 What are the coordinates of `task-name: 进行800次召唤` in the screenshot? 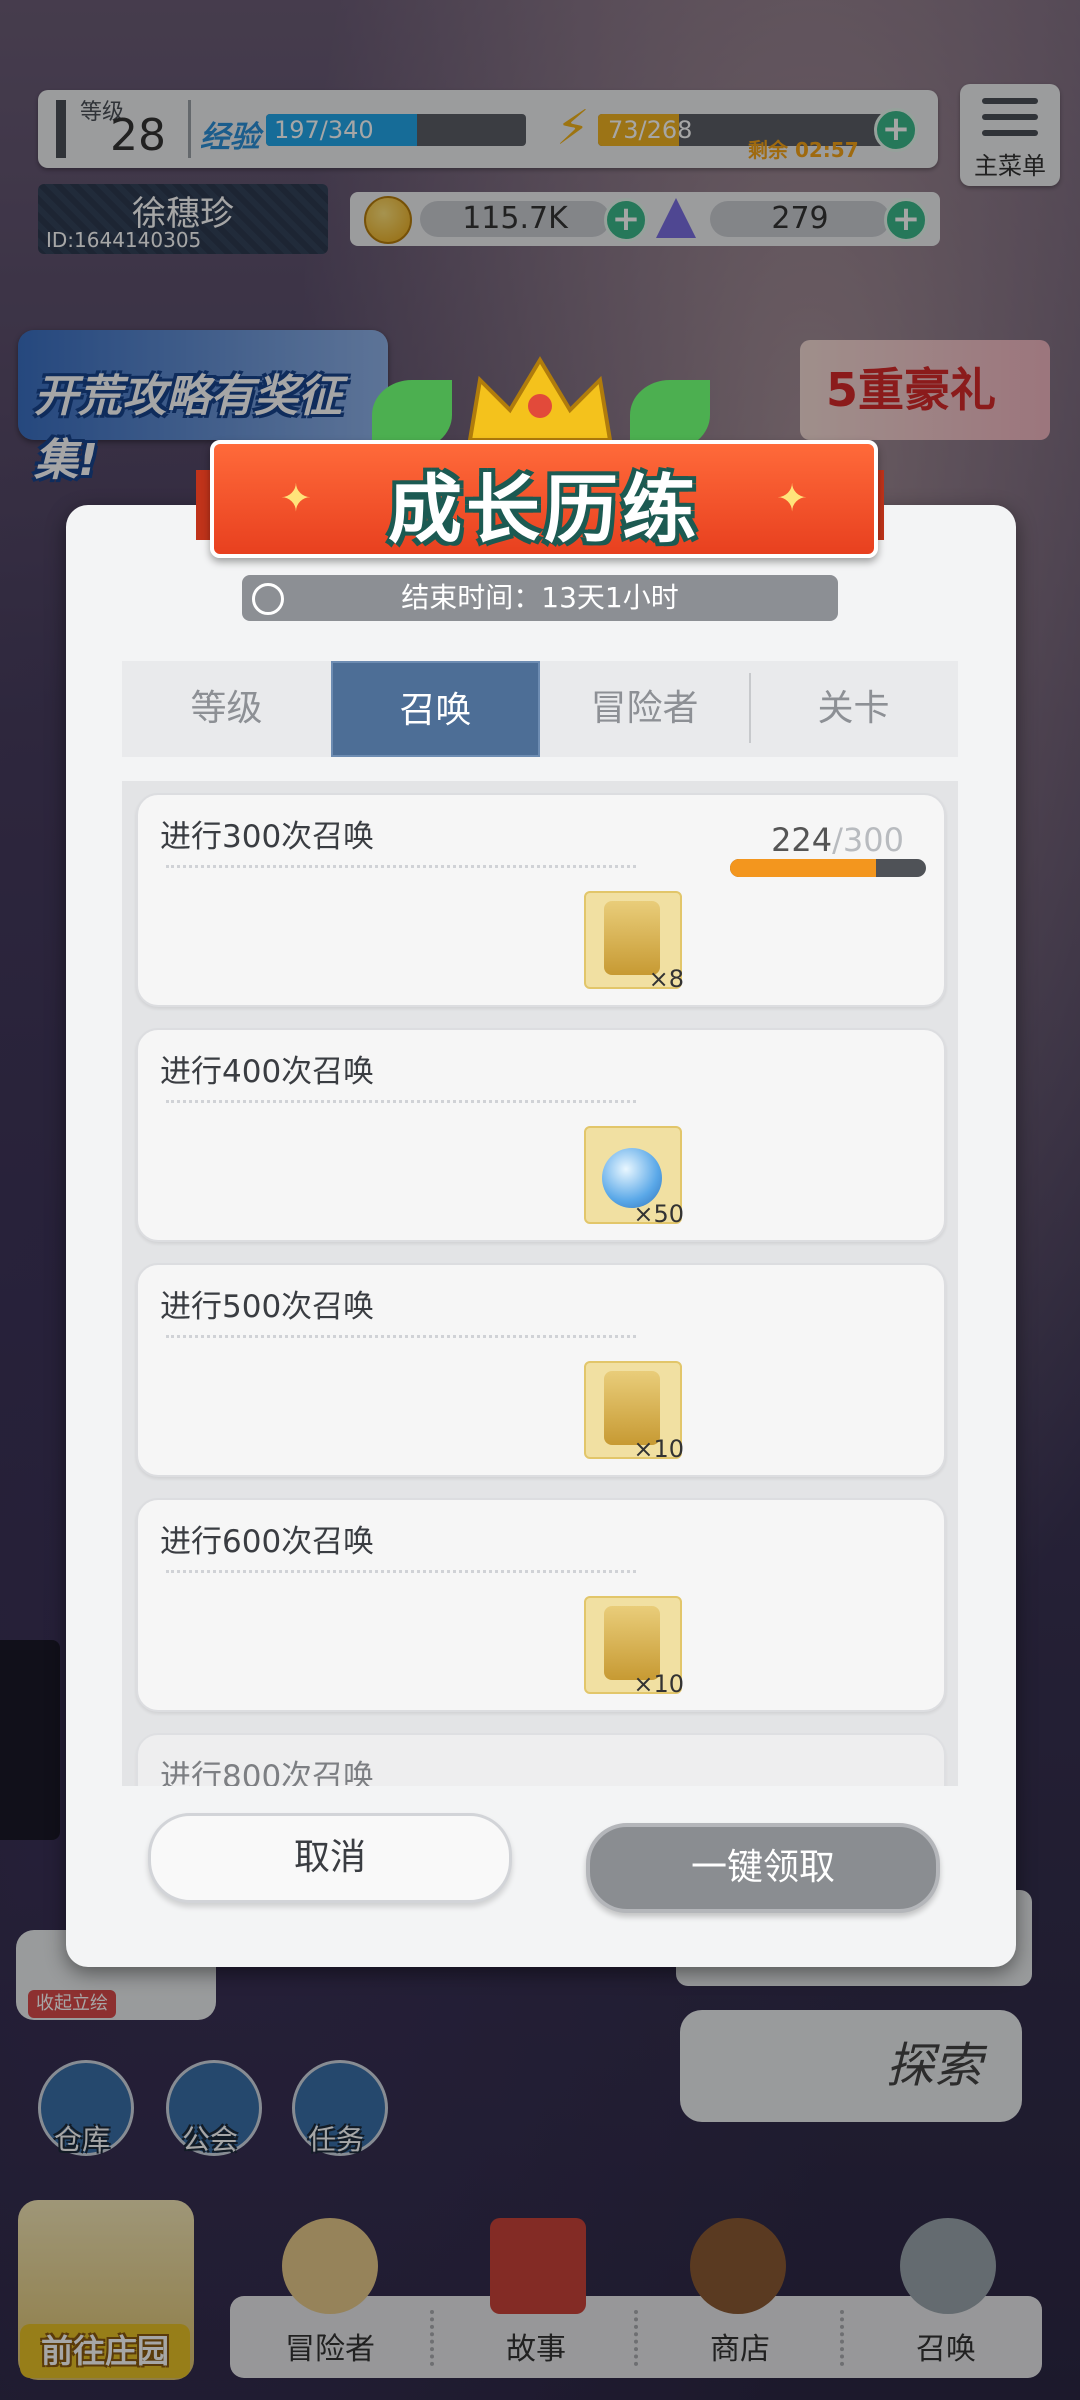 It's located at (267, 1772).